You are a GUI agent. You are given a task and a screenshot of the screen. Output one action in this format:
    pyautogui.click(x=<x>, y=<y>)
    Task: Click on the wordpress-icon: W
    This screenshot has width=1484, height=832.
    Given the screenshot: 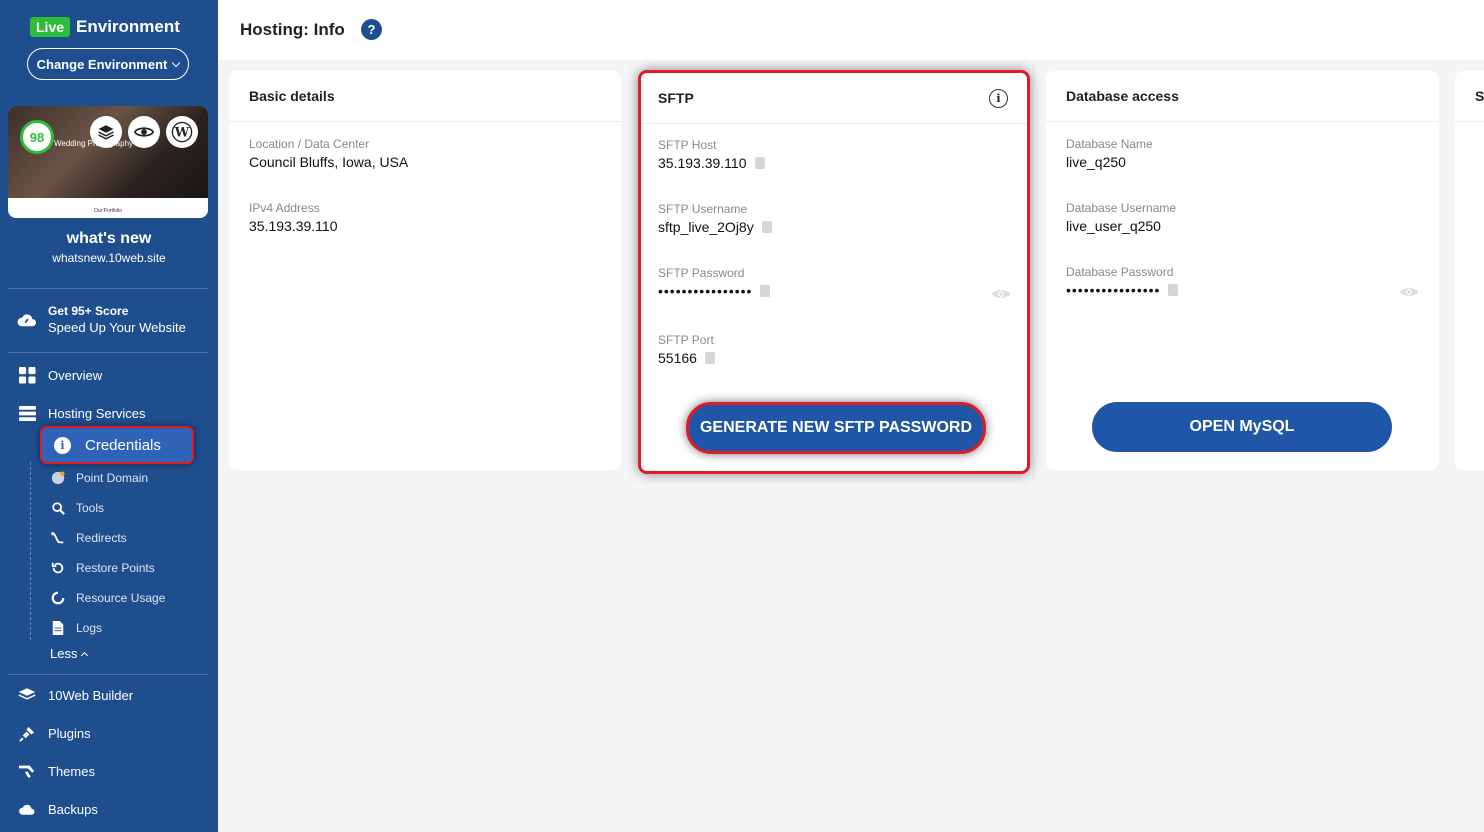 What is the action you would take?
    pyautogui.click(x=182, y=132)
    